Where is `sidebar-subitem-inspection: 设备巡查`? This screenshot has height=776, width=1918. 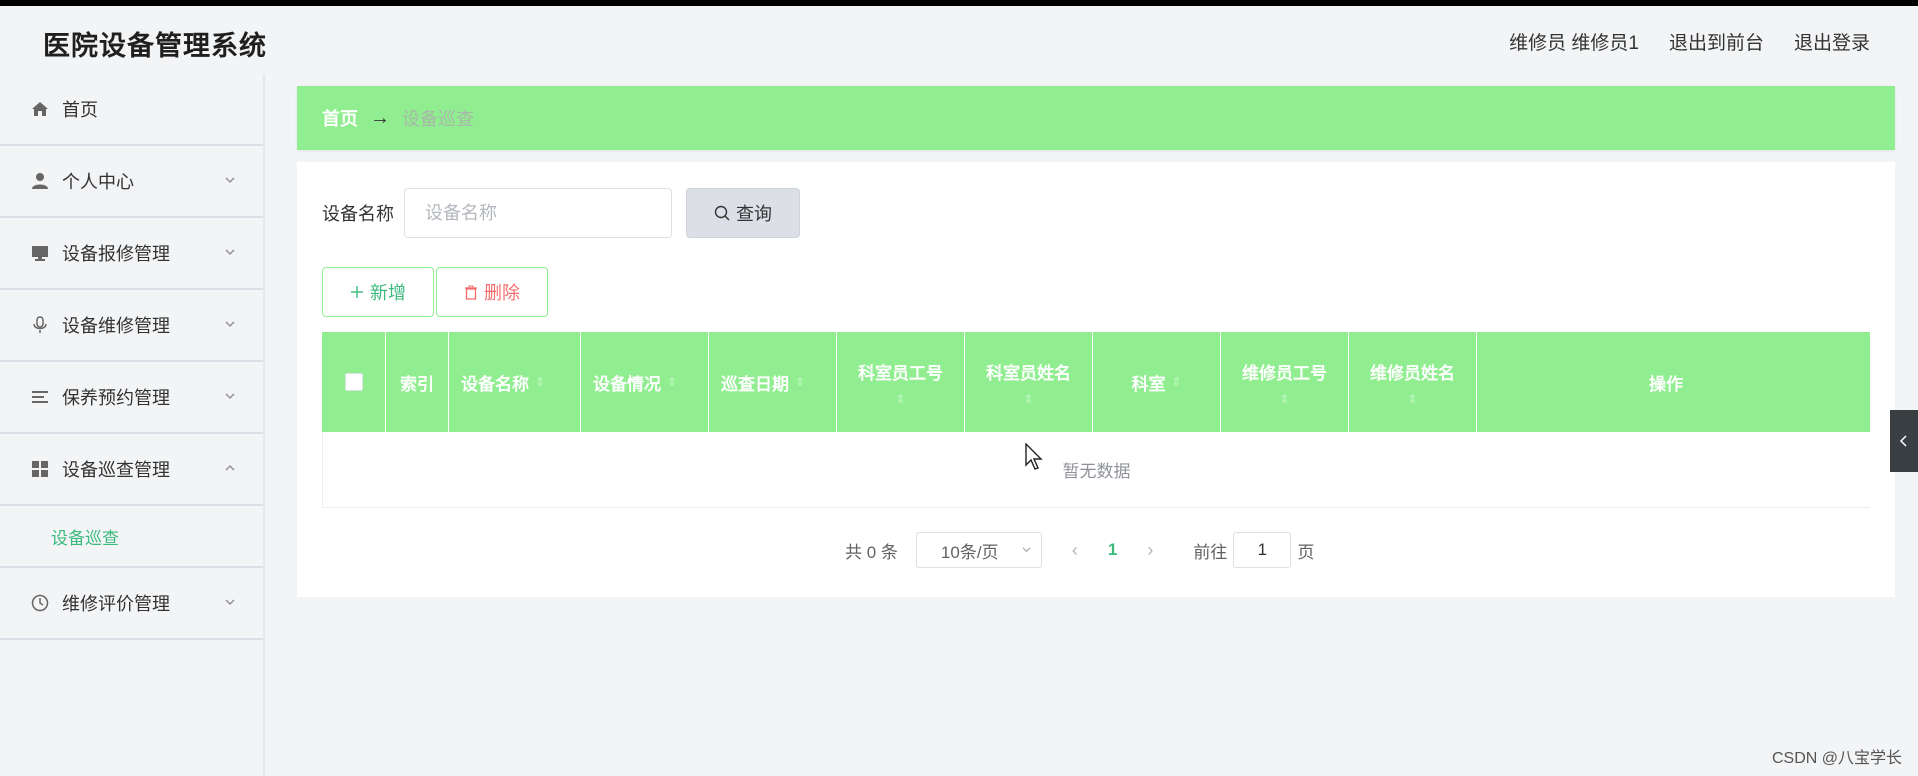 sidebar-subitem-inspection: 设备巡查 is located at coordinates (131, 537).